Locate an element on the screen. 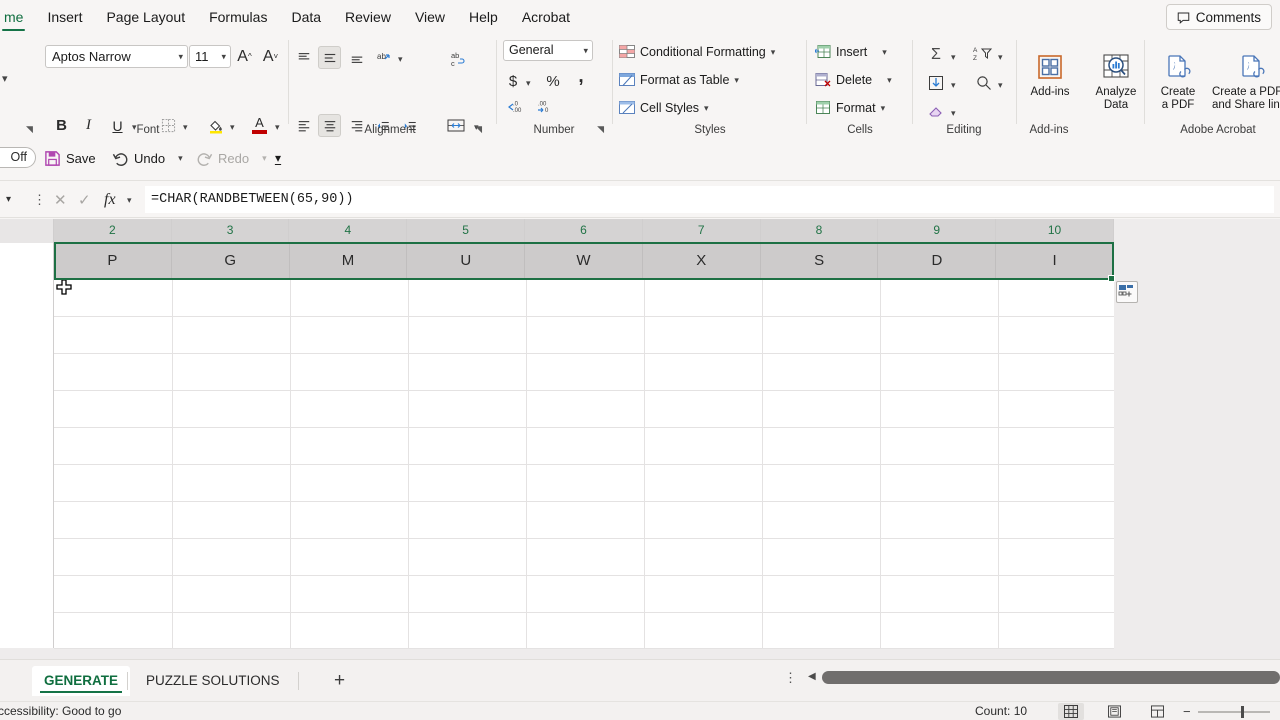 The height and width of the screenshot is (720, 1280). font-size-input: 11 ▾ is located at coordinates (210, 56).